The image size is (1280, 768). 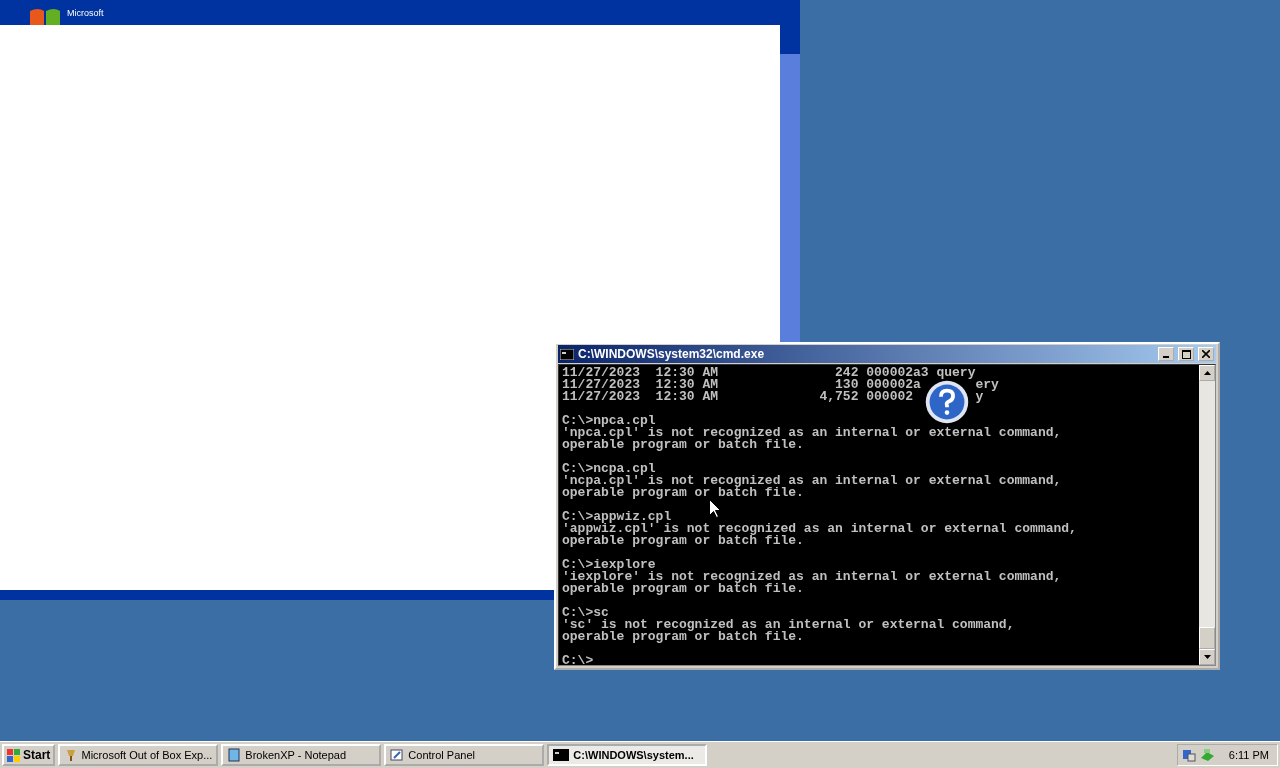 I want to click on console-line: 'sc' is not recognized as an internal or external command,, so click(x=788, y=625).